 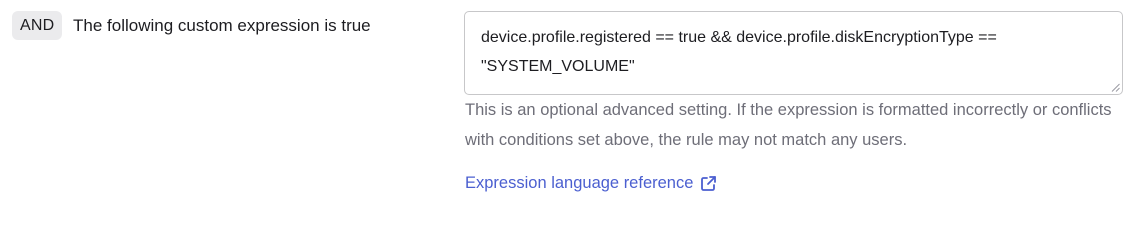 I want to click on expression-language-reference-link: Expression language reference, so click(x=591, y=183).